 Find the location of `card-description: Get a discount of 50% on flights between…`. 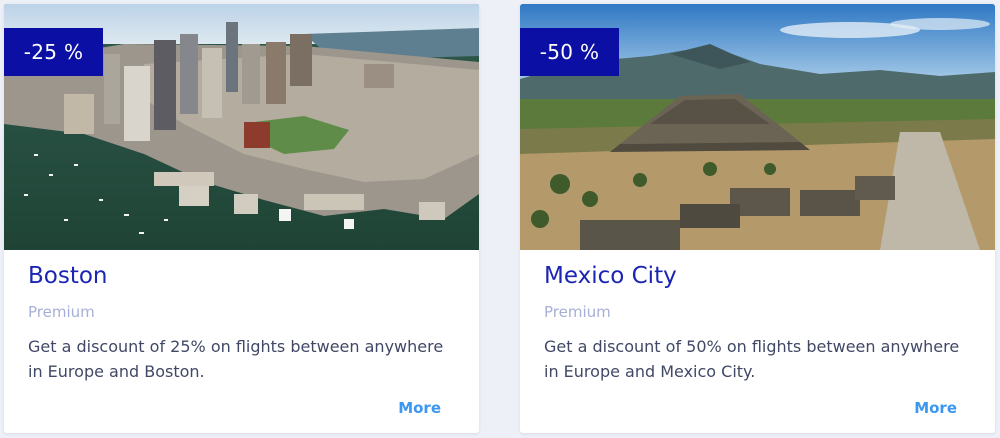

card-description: Get a discount of 50% on flights between… is located at coordinates (752, 359).